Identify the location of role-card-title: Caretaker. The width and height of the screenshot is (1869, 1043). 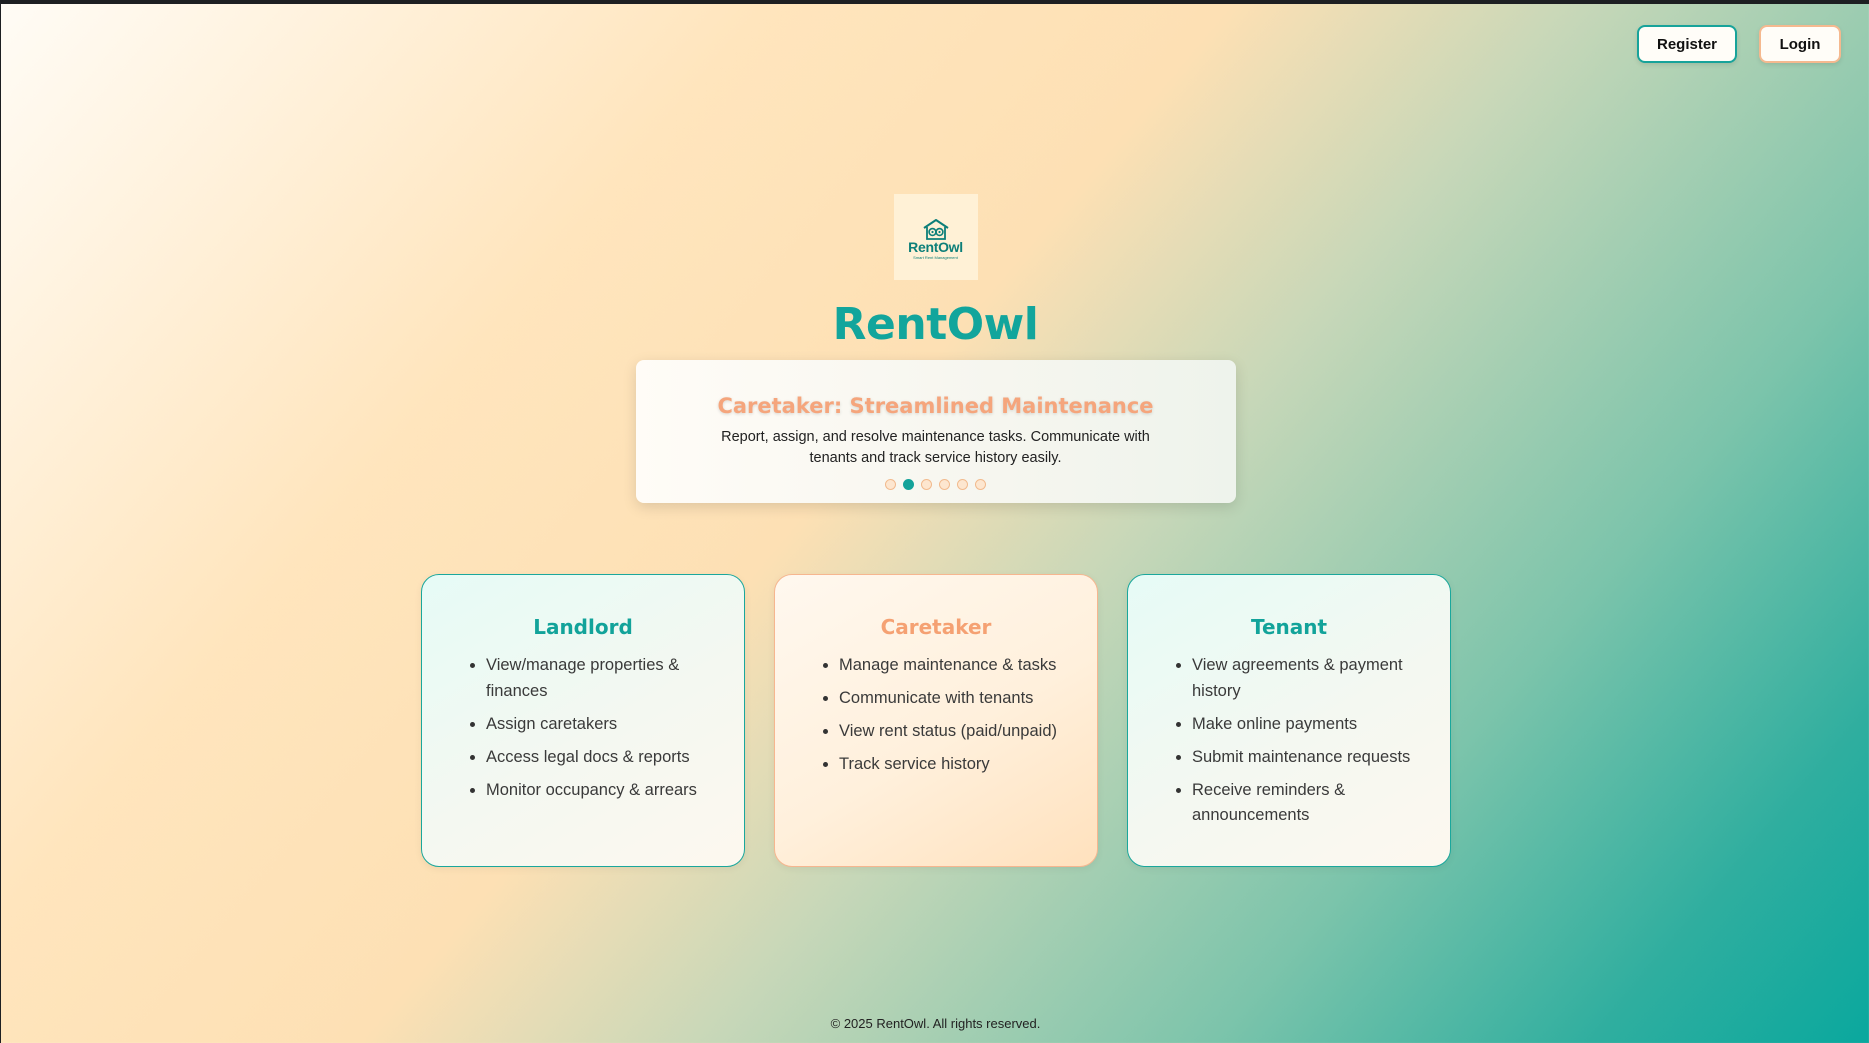
(936, 627).